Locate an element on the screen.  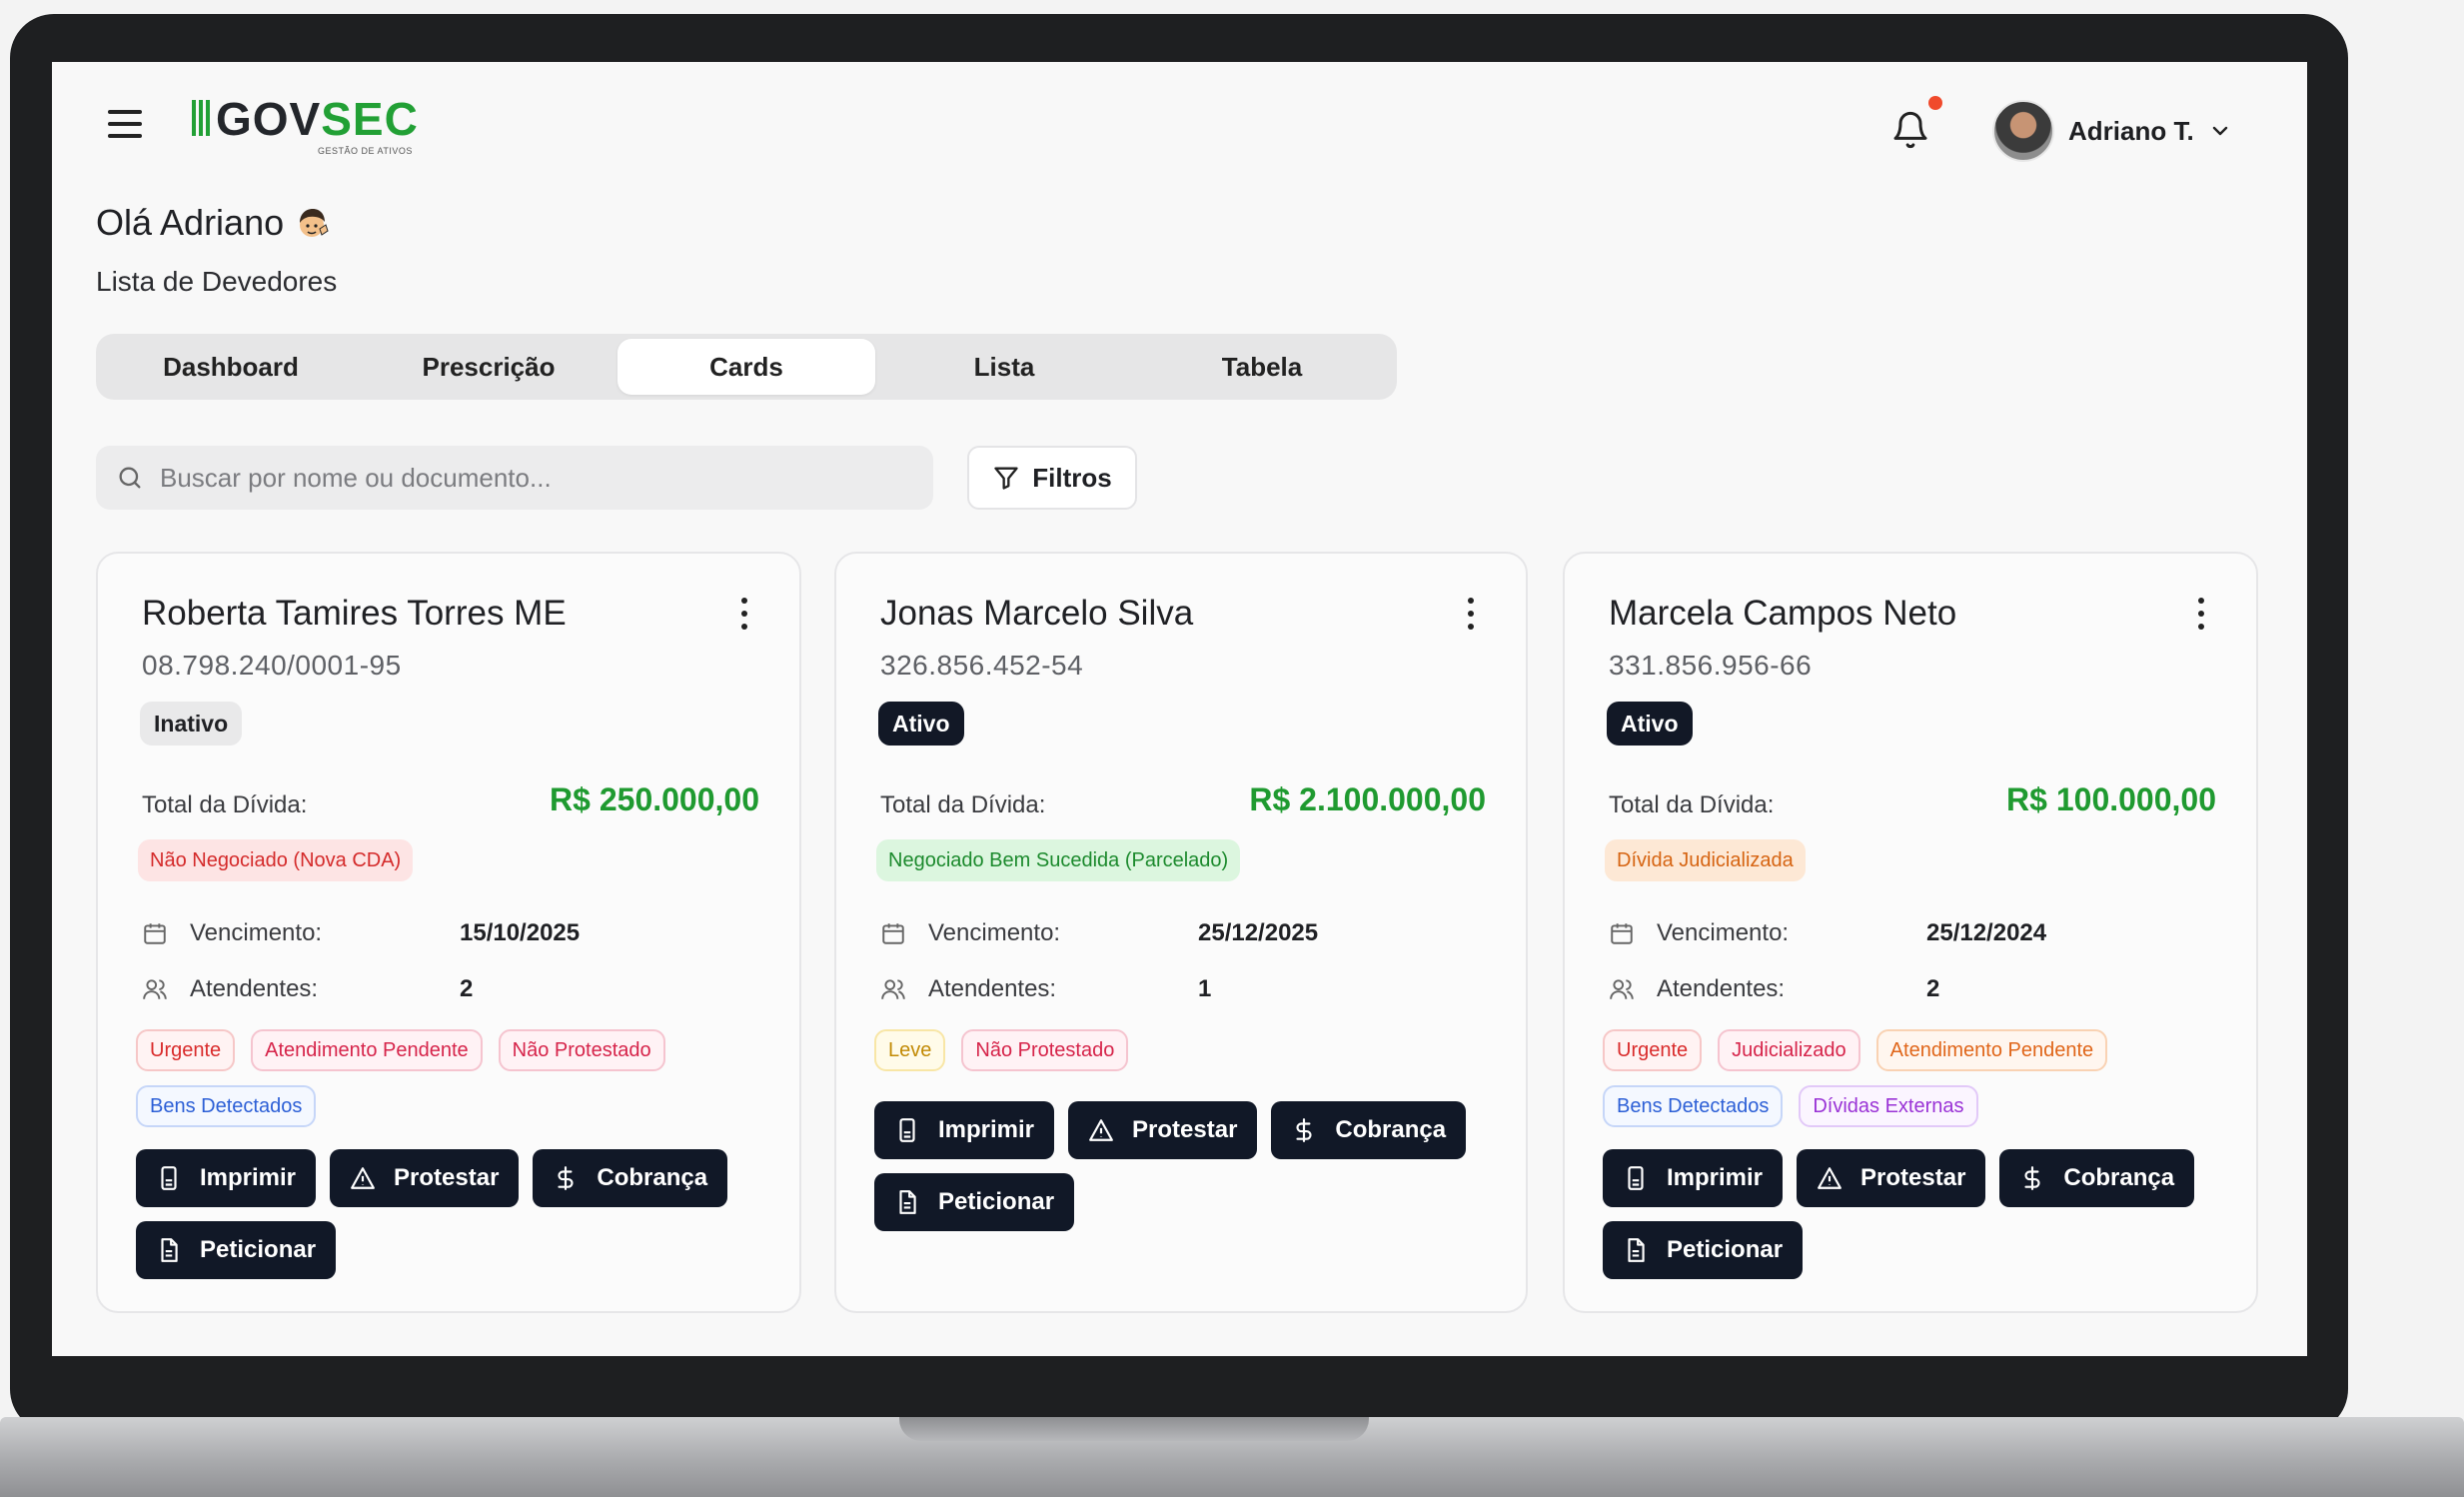
avatar is located at coordinates (2023, 131).